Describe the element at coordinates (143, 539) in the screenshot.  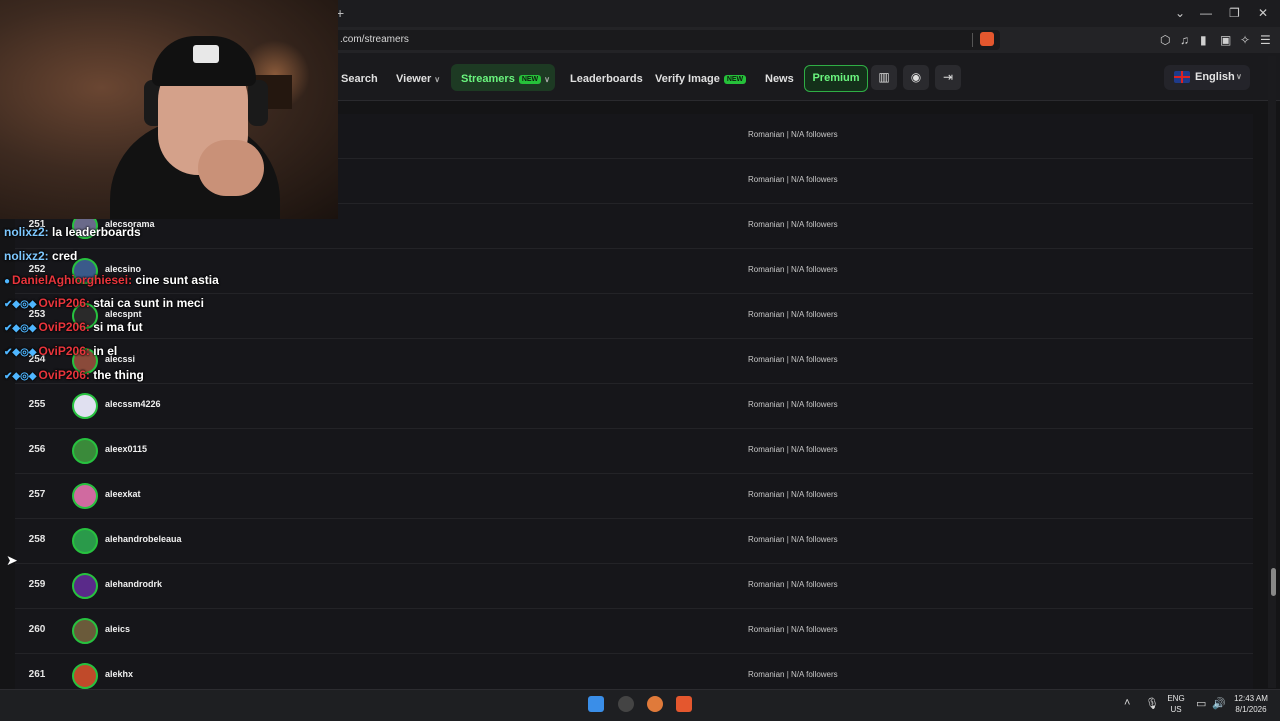
I see `streamer-name: alehandrobeleaua` at that location.